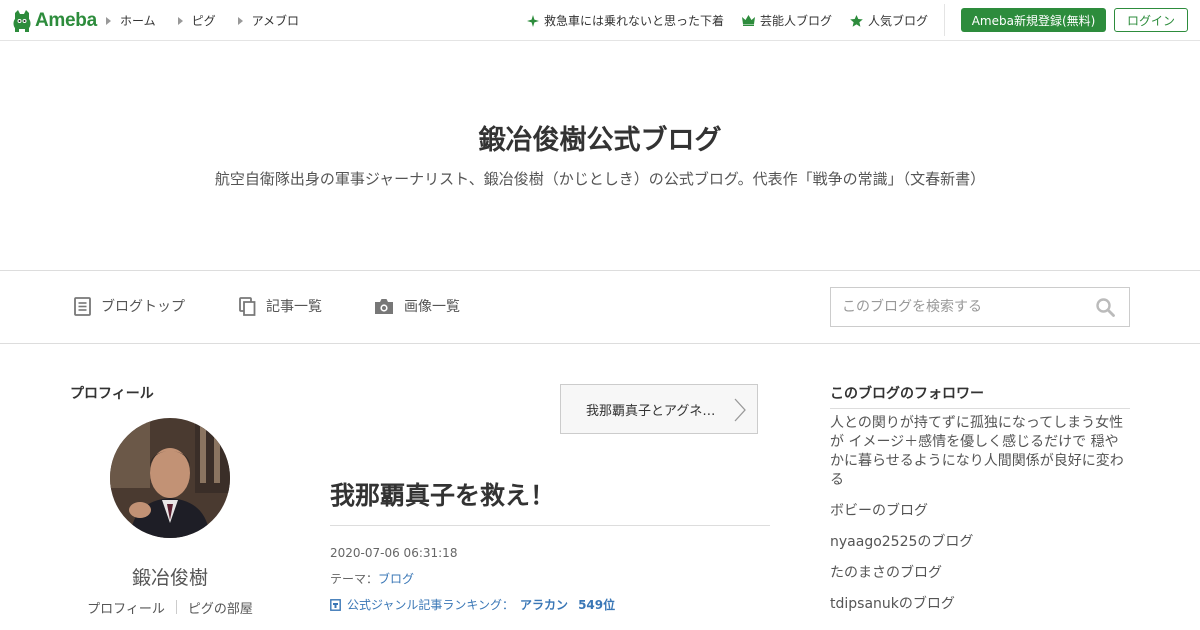  I want to click on ranking-genre: アラカン, so click(544, 605).